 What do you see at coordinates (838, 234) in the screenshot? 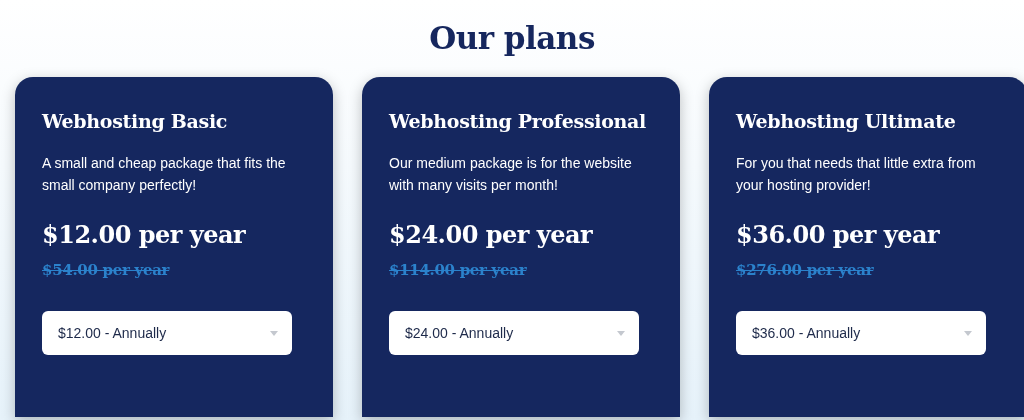
I see `plan-price: $36.00 per year` at bounding box center [838, 234].